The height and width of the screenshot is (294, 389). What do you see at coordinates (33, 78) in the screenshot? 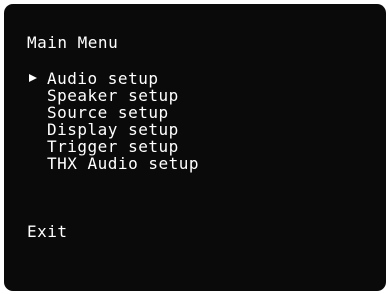
I see `triangle-right-icon` at bounding box center [33, 78].